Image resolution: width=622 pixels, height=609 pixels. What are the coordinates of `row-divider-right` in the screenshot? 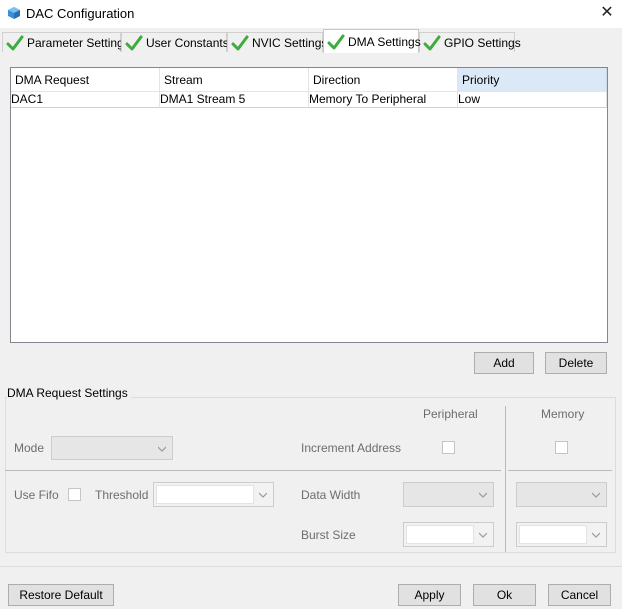 It's located at (560, 470).